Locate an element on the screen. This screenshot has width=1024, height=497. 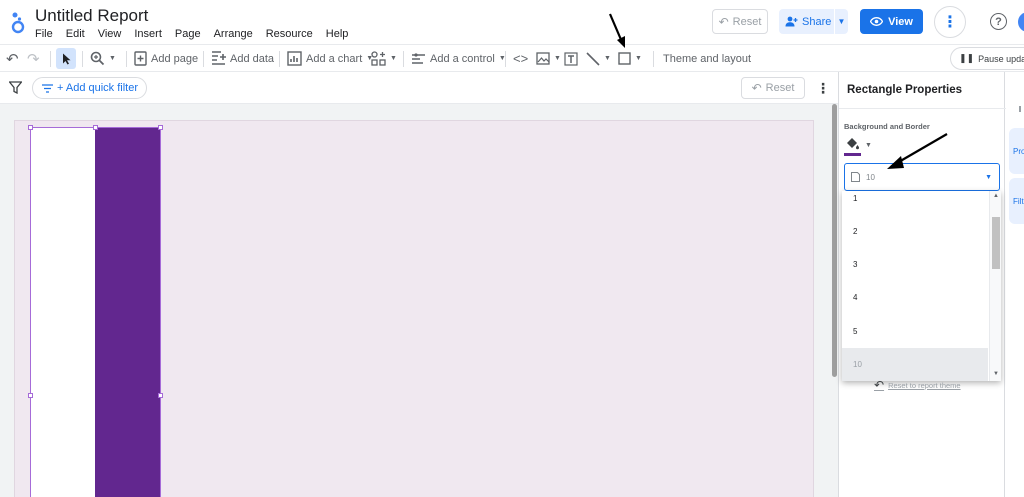
reset-filters-label: Reset is located at coordinates (780, 88).